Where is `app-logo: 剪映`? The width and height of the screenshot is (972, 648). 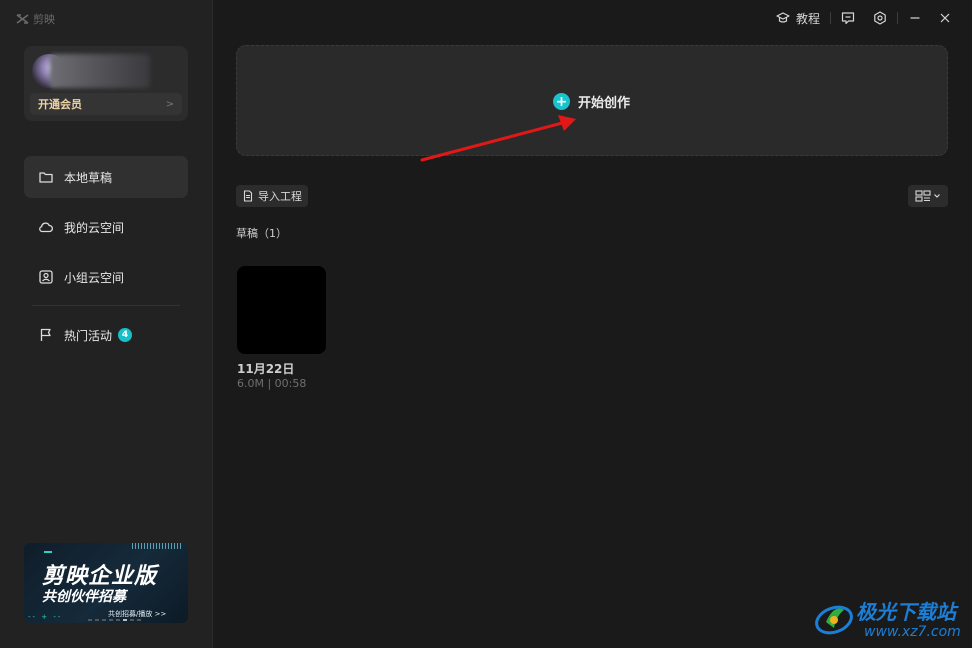 app-logo: 剪映 is located at coordinates (35, 19).